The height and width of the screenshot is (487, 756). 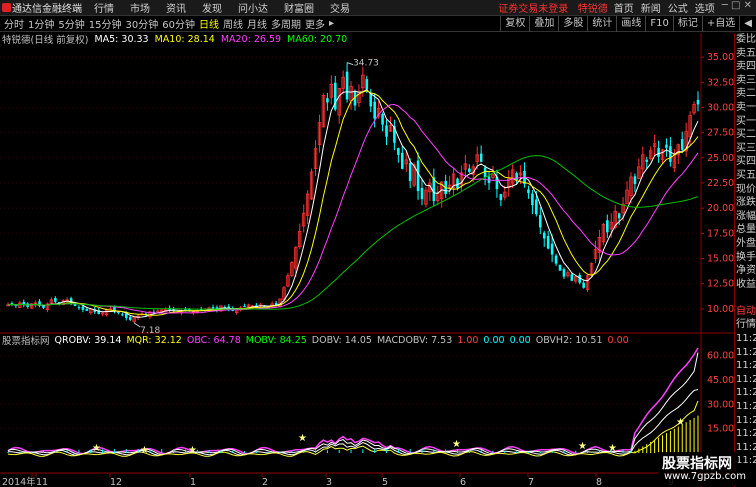 What do you see at coordinates (746, 420) in the screenshot?
I see `side-label-28: 11:2` at bounding box center [746, 420].